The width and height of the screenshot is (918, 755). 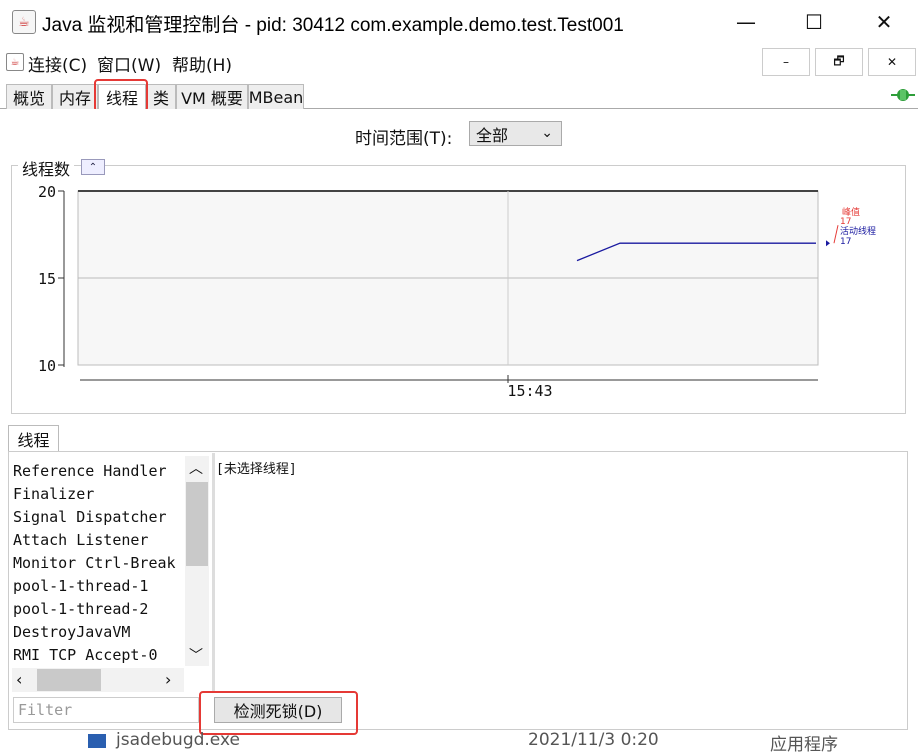 What do you see at coordinates (202, 63) in the screenshot?
I see `menu-help: 帮助(H)` at bounding box center [202, 63].